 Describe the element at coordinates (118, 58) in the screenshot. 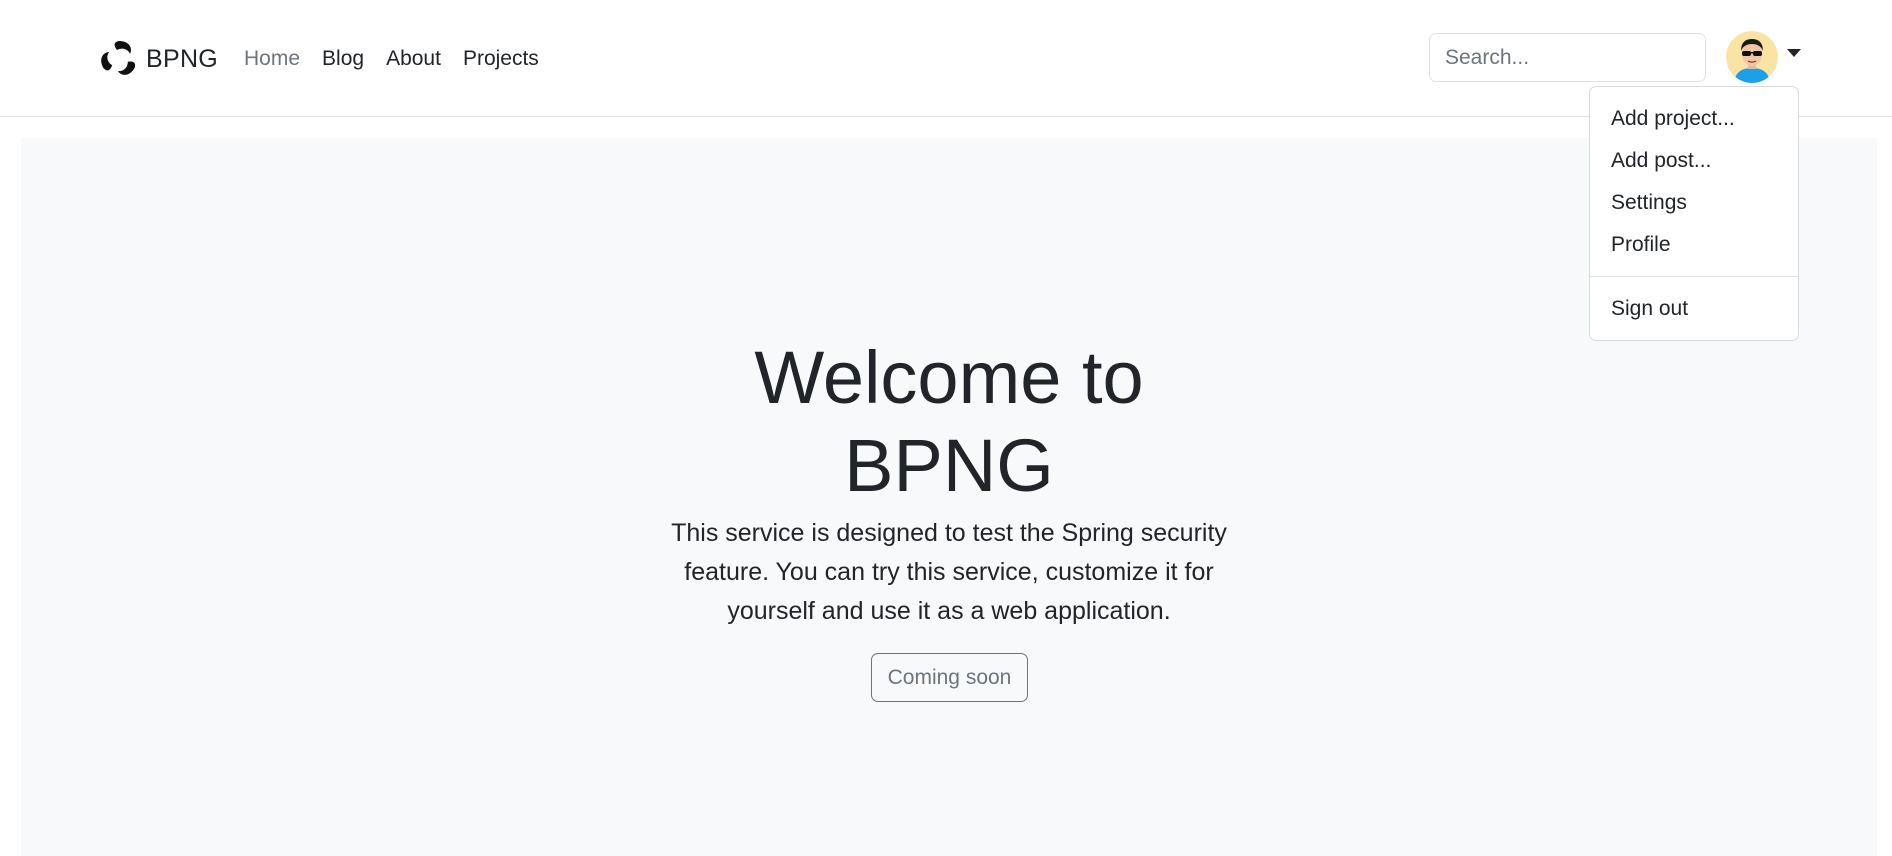

I see `swirl-logo-icon` at that location.